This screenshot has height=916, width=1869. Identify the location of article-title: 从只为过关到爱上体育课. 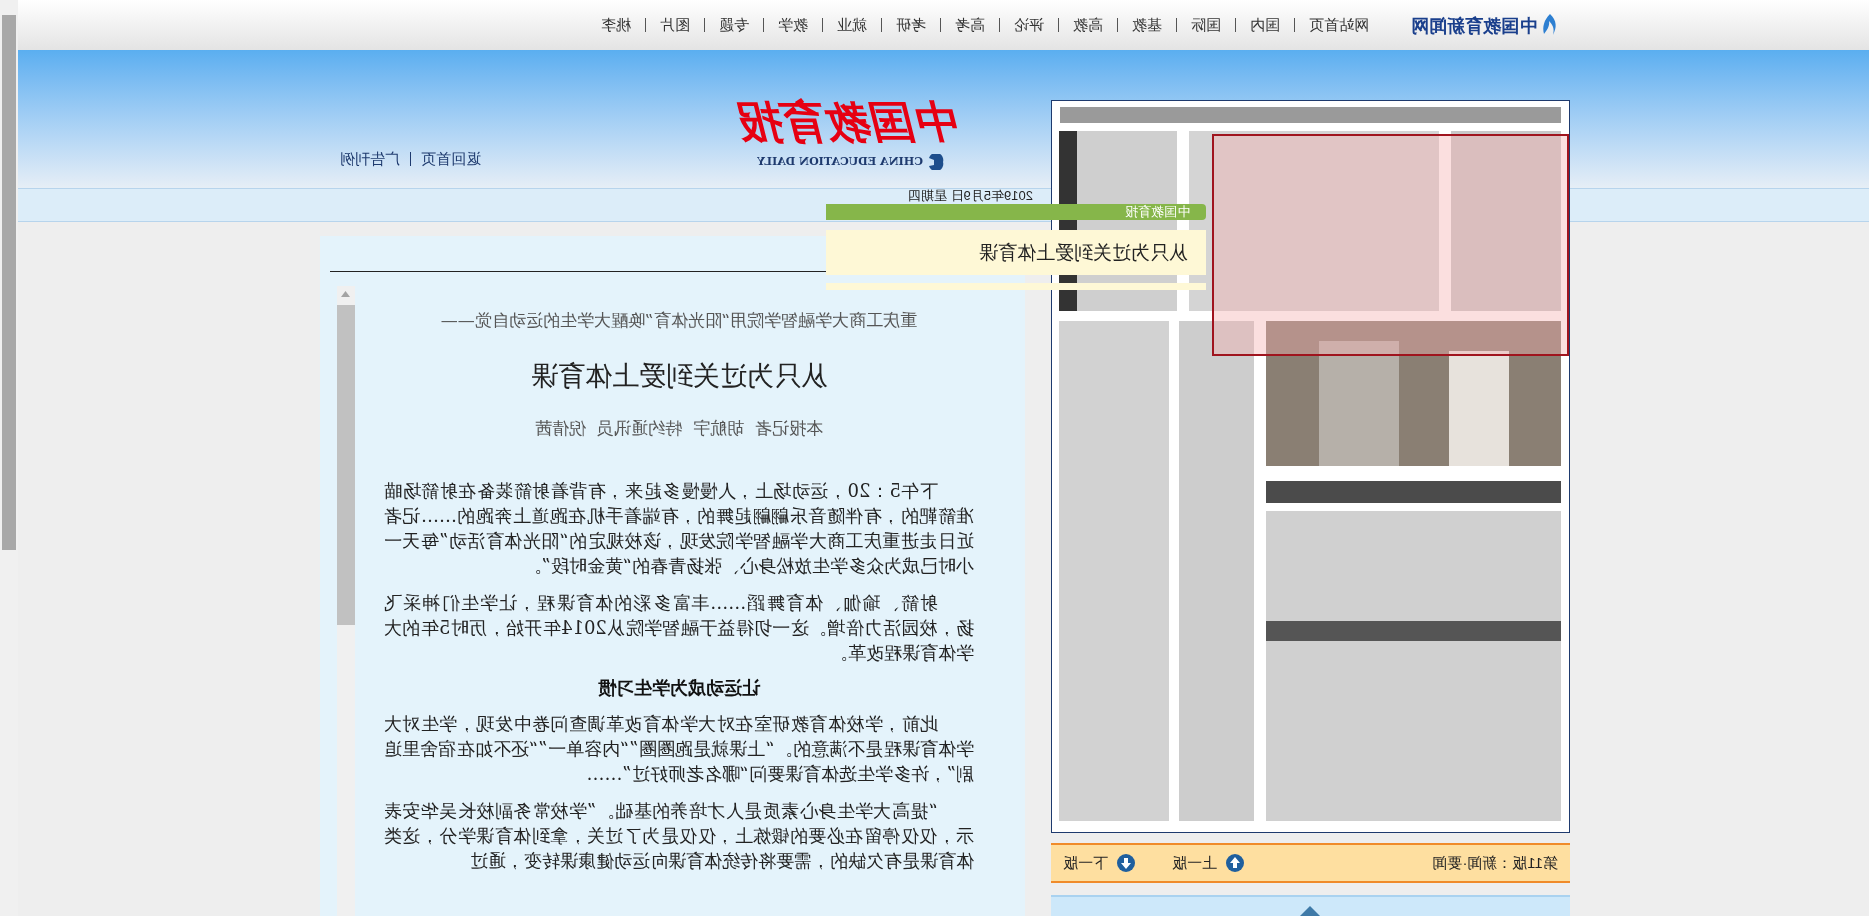
(679, 375).